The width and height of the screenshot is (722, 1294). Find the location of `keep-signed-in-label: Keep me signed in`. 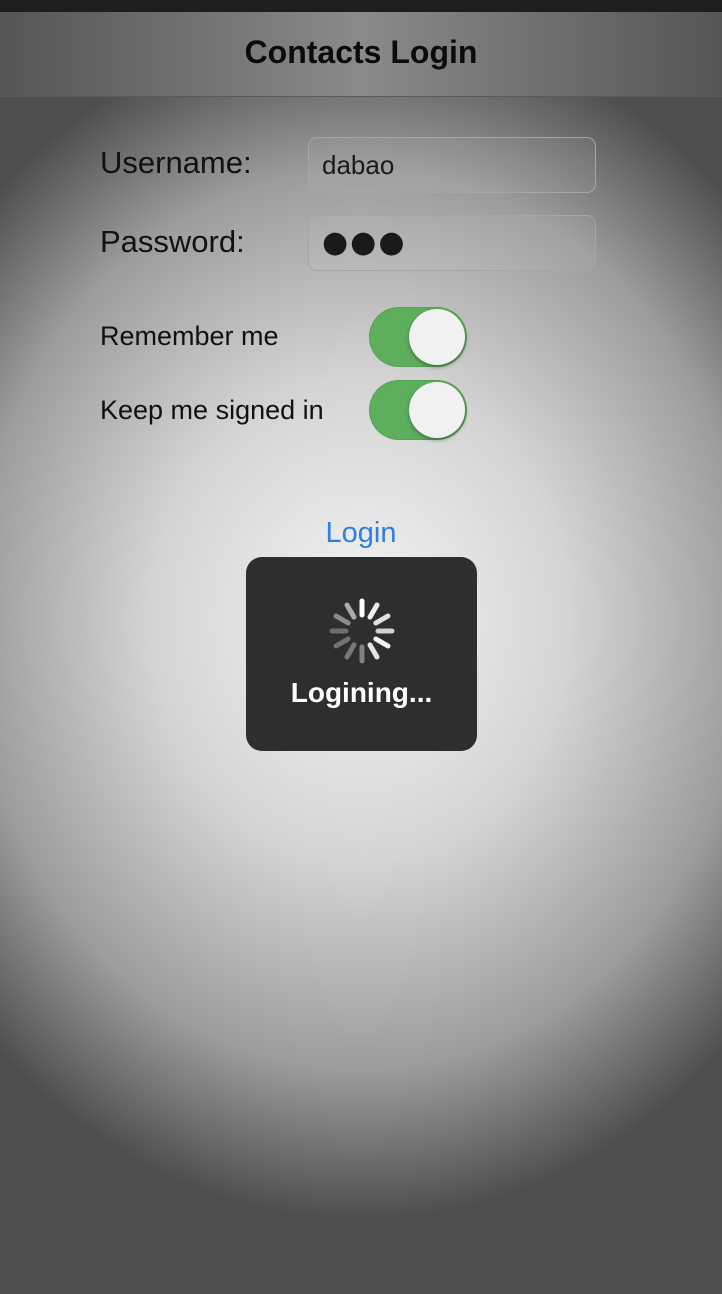

keep-signed-in-label: Keep me signed in is located at coordinates (212, 410).